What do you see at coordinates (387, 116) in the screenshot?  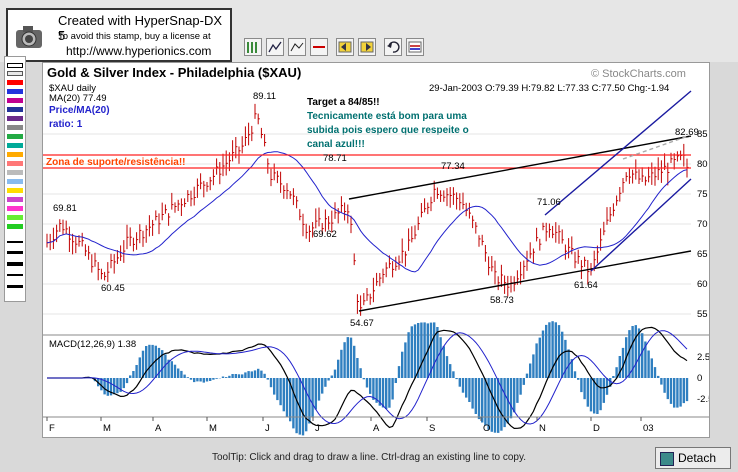 I see `comment-line-1: Tecnicamente está bom para uma` at bounding box center [387, 116].